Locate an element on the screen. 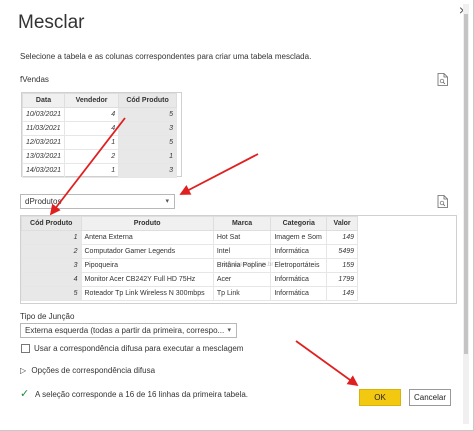 The width and height of the screenshot is (474, 431). table-row: 10/03/2021 4 5 is located at coordinates (99, 114).